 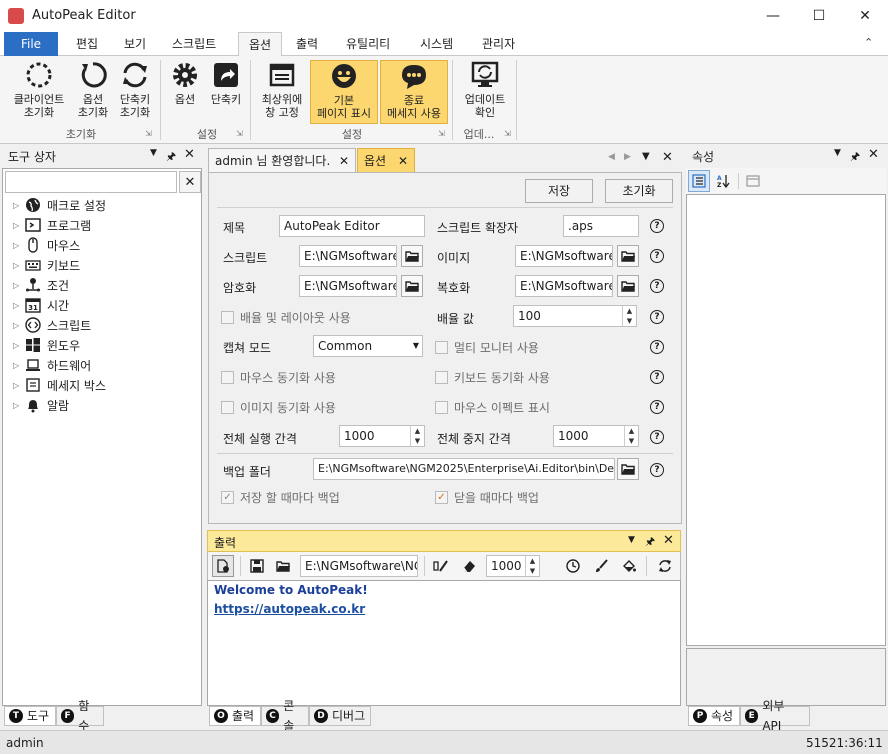 I want to click on refresh-button, so click(x=665, y=566).